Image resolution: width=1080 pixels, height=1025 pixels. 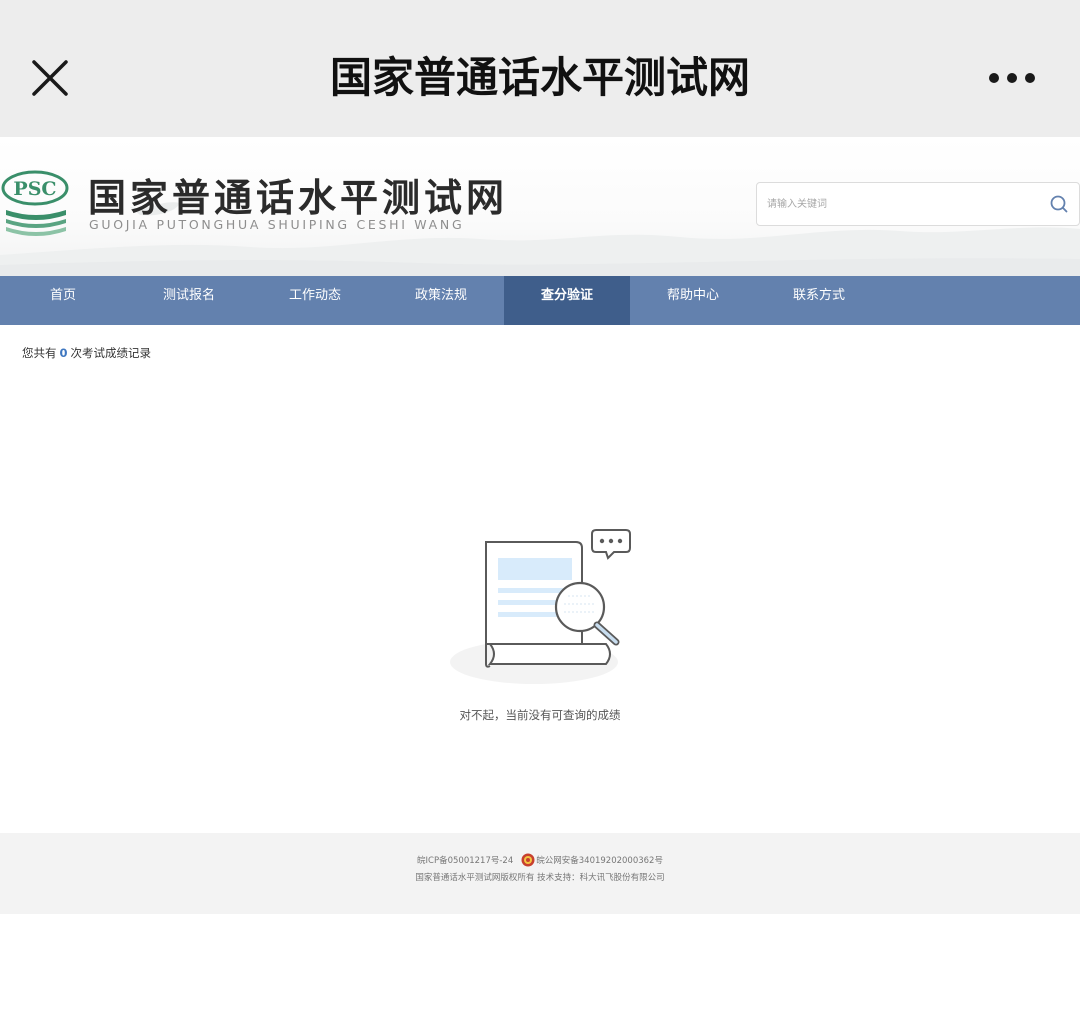 What do you see at coordinates (111, 353) in the screenshot?
I see `summary-suffix: 次考试成绩记录` at bounding box center [111, 353].